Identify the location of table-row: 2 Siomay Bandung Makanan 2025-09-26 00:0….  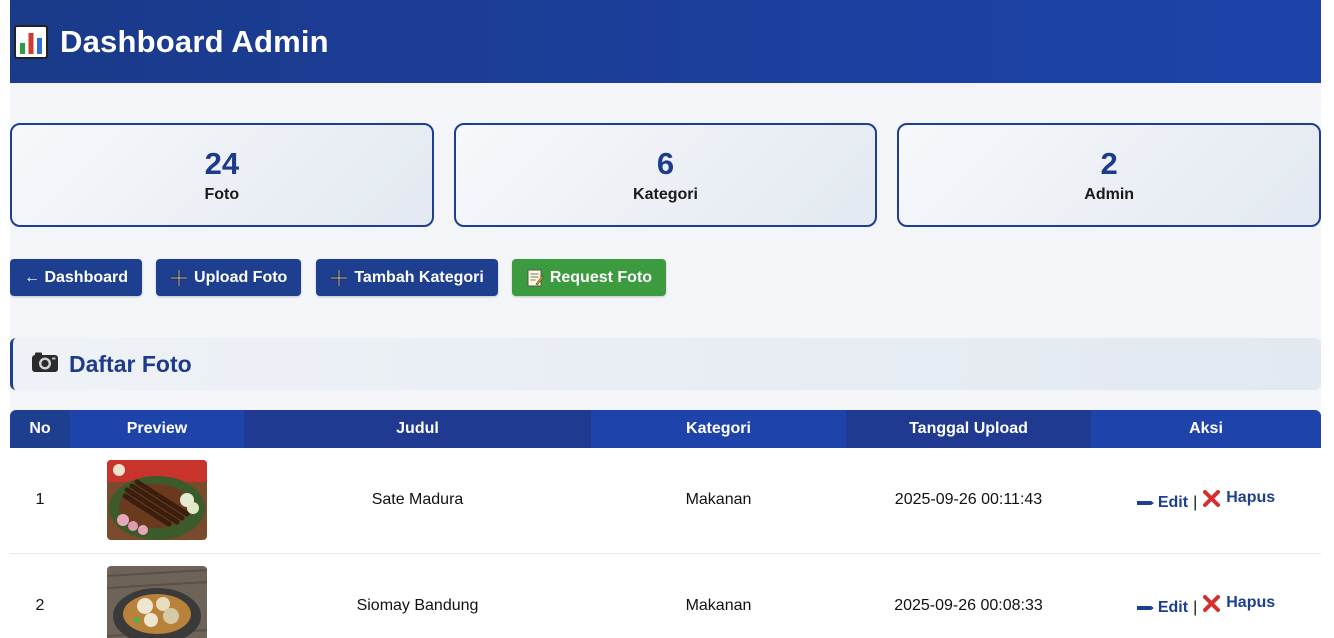
(665, 595).